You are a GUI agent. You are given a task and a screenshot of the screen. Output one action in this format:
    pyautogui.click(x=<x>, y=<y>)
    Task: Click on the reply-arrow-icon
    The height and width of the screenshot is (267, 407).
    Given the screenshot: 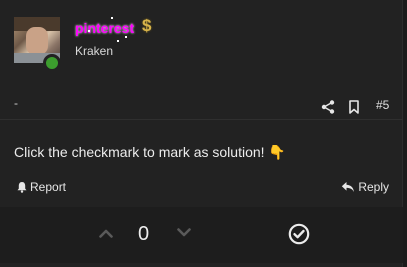 What is the action you would take?
    pyautogui.click(x=348, y=187)
    